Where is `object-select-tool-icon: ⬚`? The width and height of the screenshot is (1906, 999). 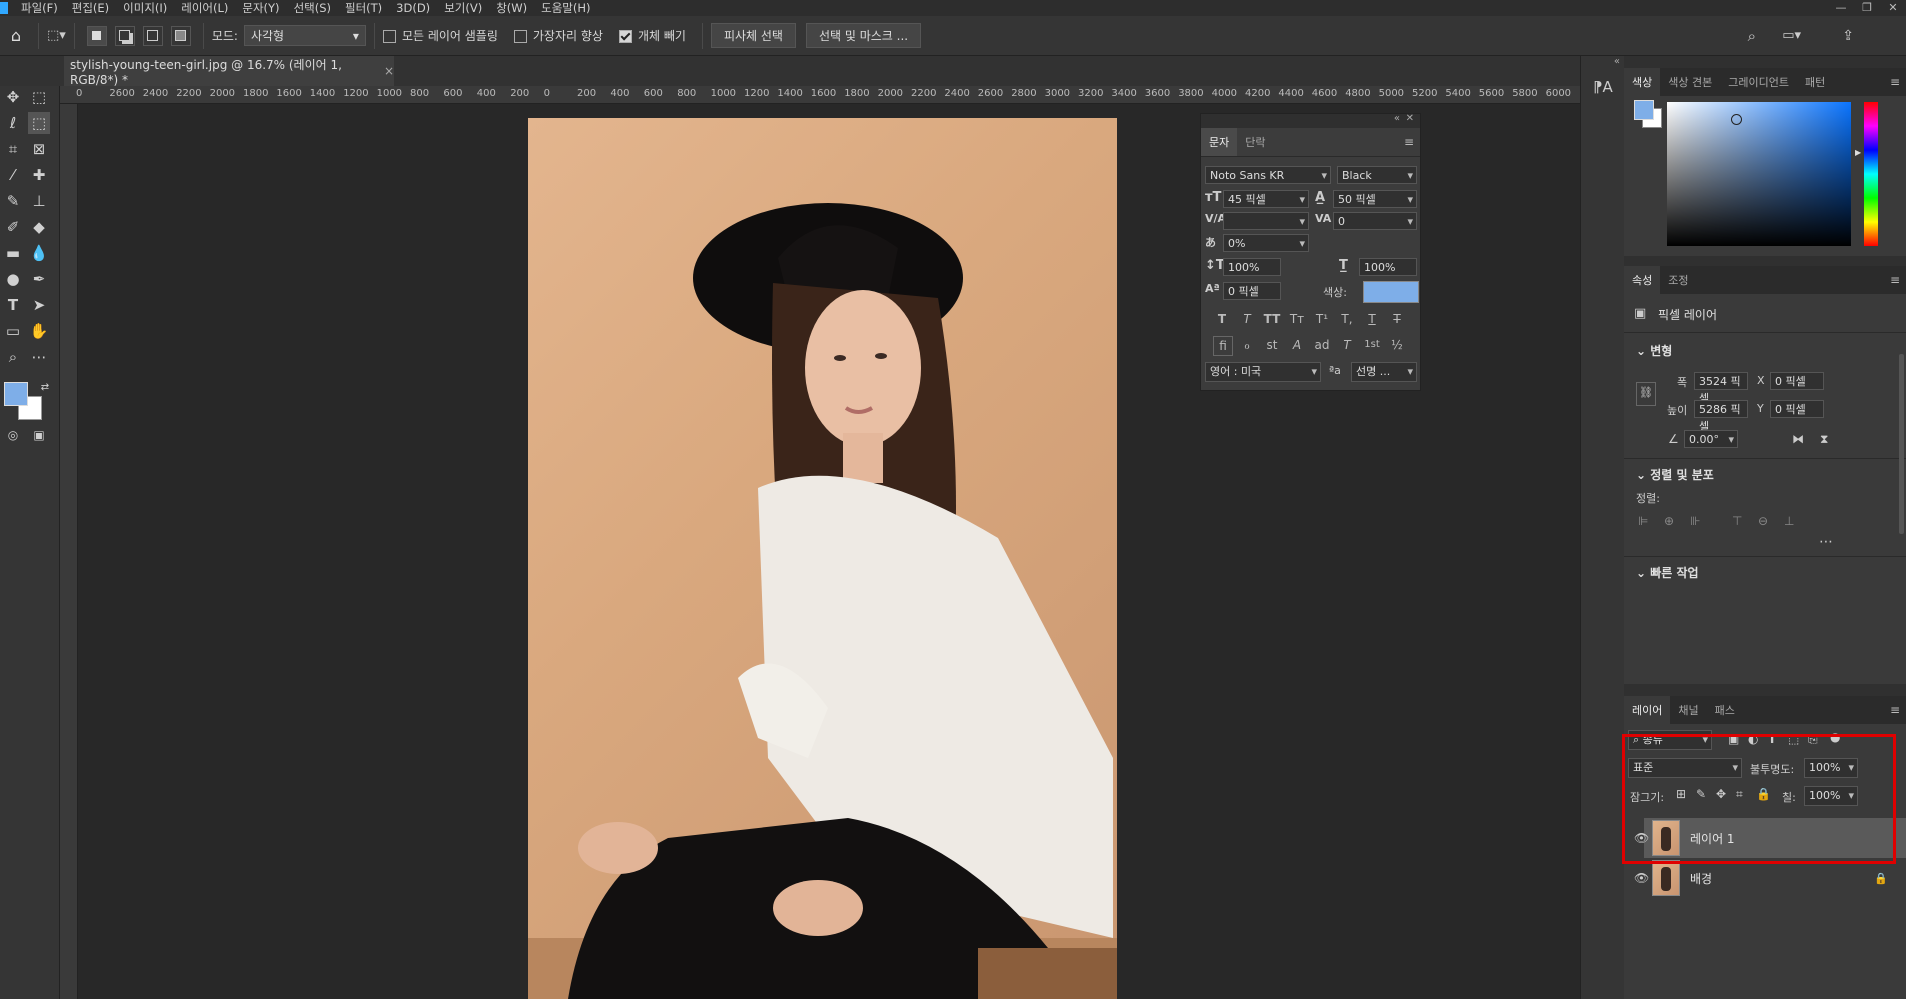 object-select-tool-icon: ⬚ is located at coordinates (39, 123).